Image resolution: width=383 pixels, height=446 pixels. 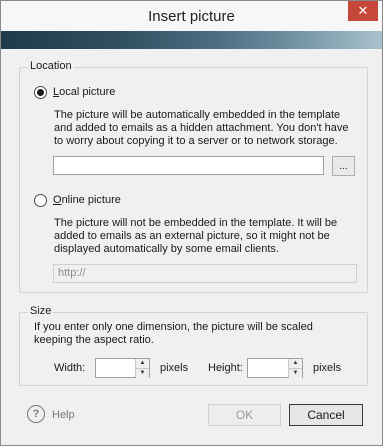 What do you see at coordinates (142, 373) in the screenshot?
I see `width-decrement-icon: ▼` at bounding box center [142, 373].